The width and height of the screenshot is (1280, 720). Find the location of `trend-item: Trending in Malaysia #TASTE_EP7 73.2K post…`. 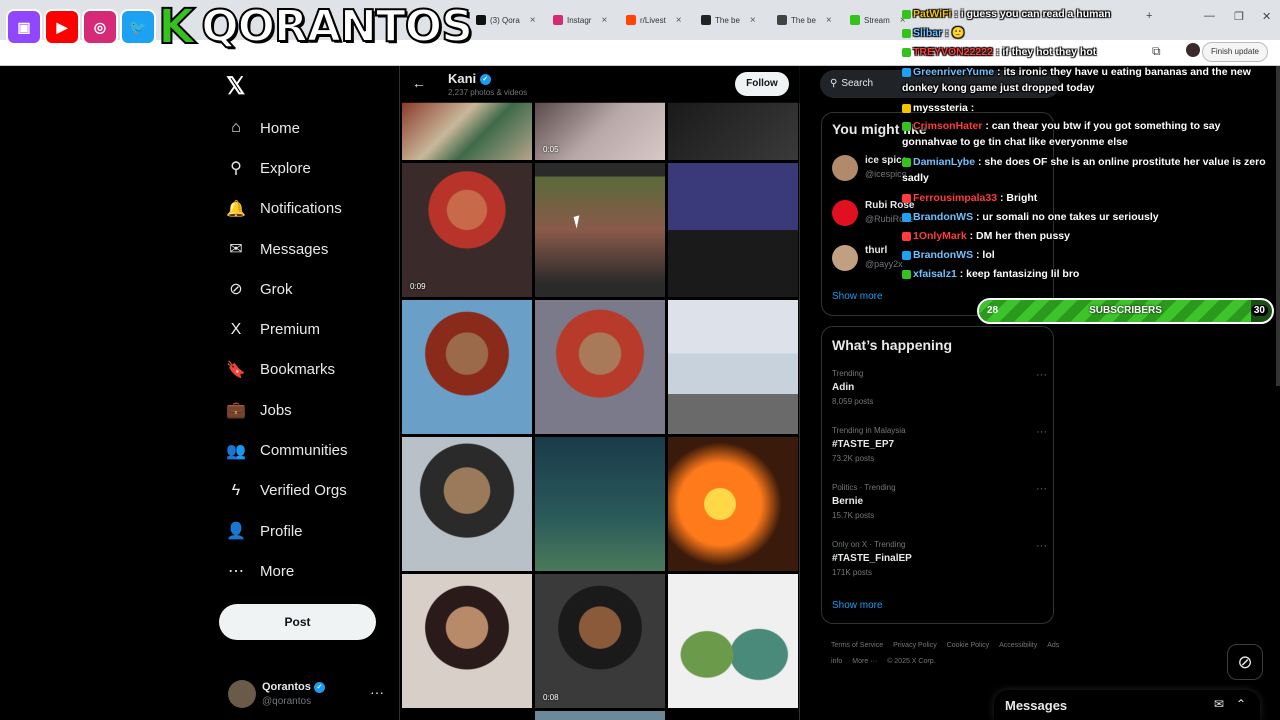

trend-item: Trending in Malaysia #TASTE_EP7 73.2K post… is located at coordinates (939, 451).